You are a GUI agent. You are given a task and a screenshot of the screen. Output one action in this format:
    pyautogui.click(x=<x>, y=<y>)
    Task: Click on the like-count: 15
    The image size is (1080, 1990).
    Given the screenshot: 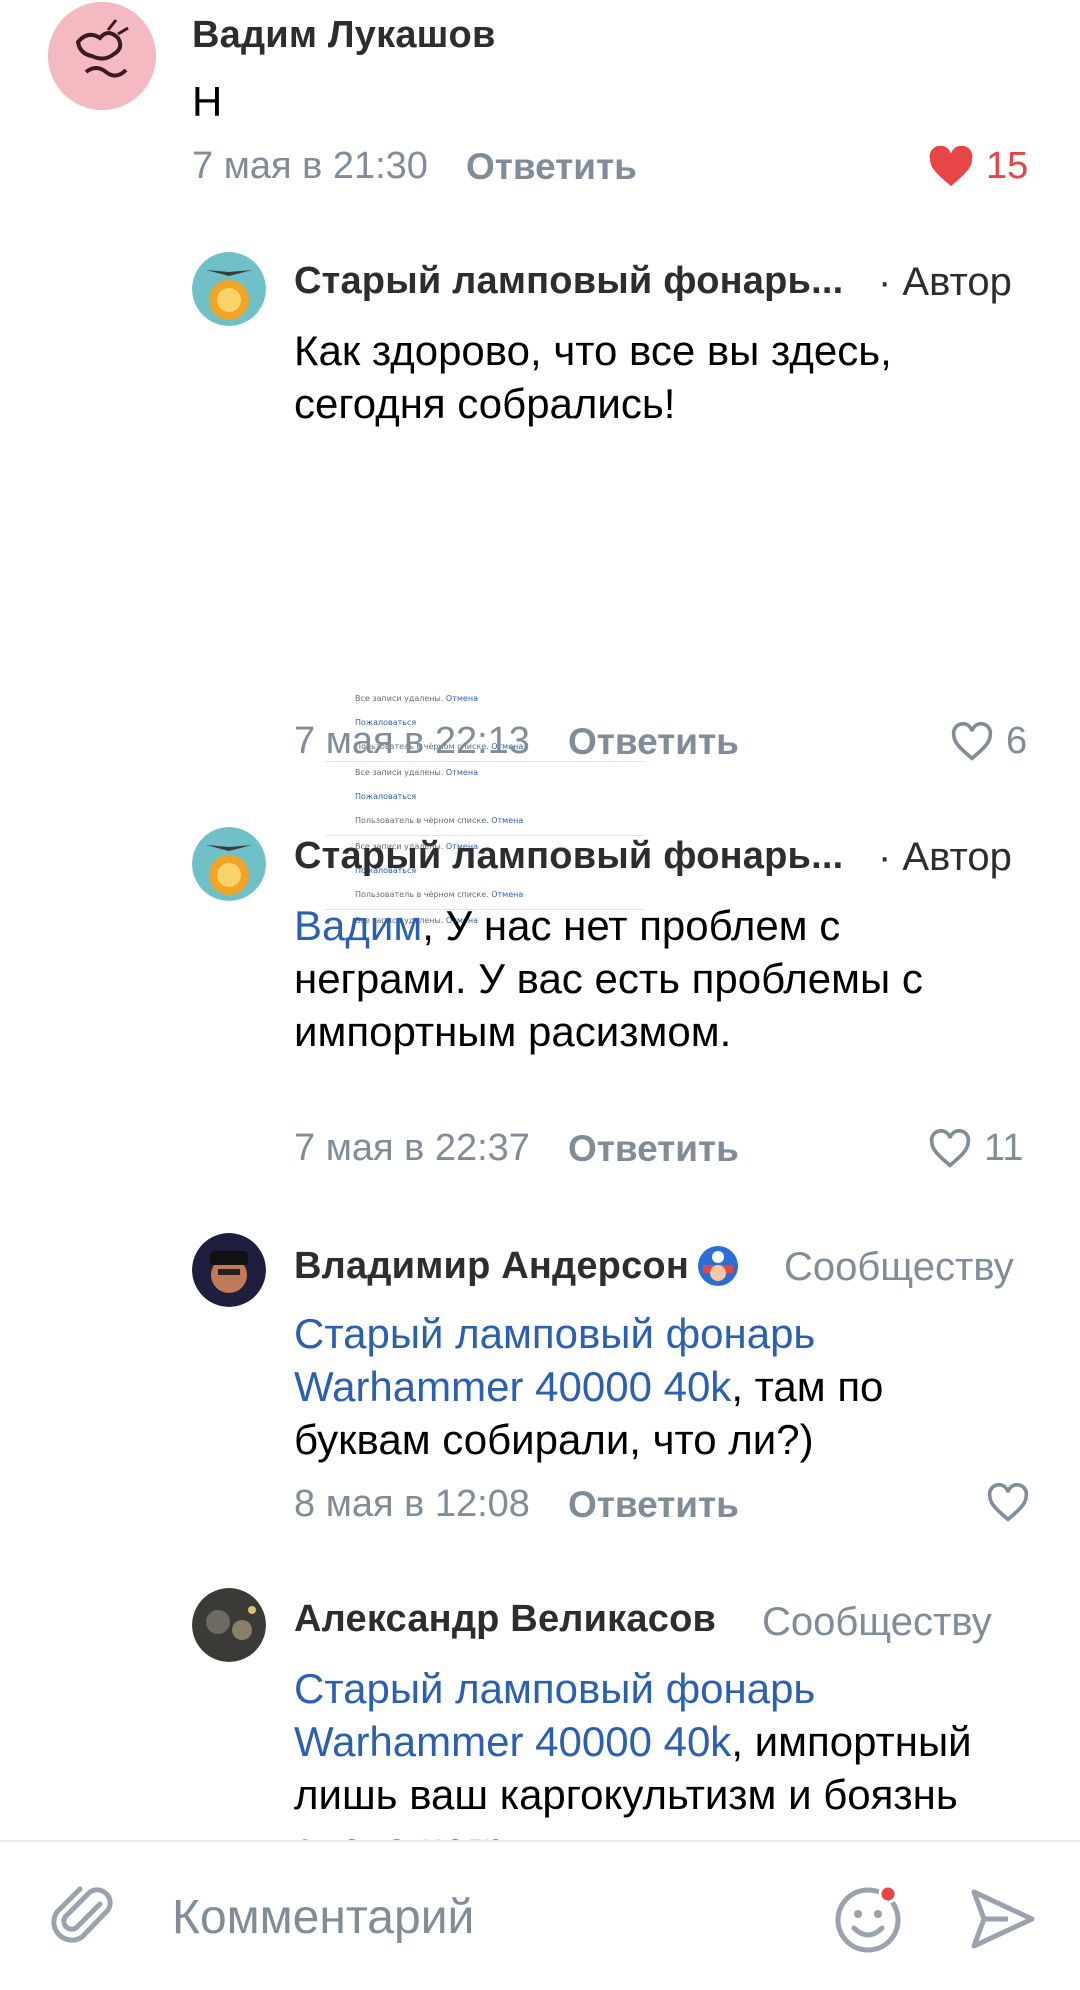 What is the action you would take?
    pyautogui.click(x=1007, y=166)
    